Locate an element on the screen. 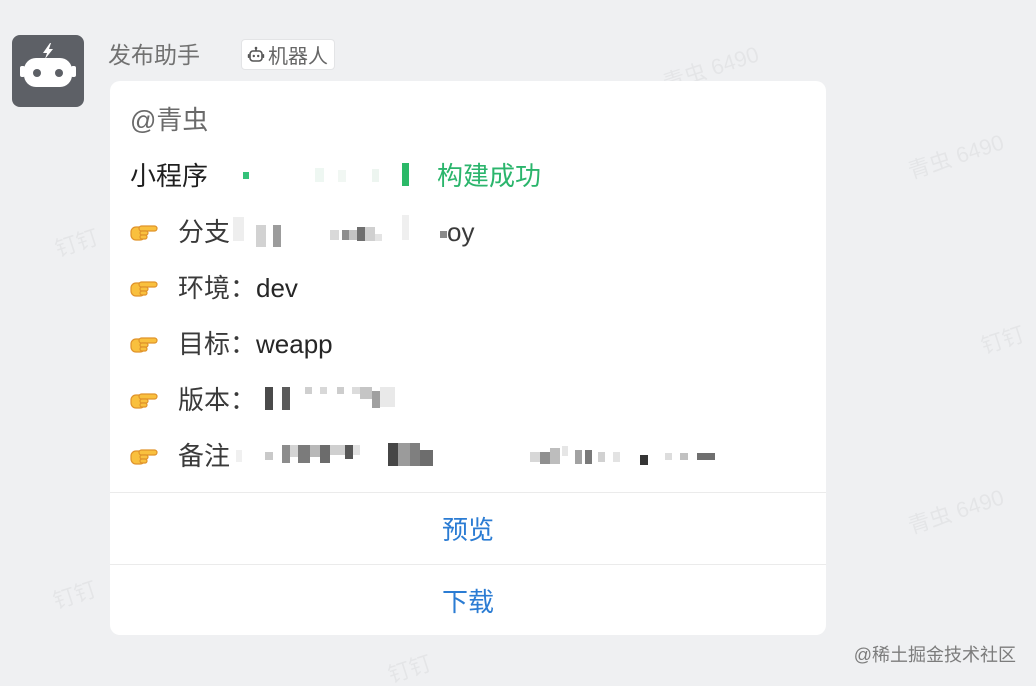  field-row-version: 版本： is located at coordinates (468, 400).